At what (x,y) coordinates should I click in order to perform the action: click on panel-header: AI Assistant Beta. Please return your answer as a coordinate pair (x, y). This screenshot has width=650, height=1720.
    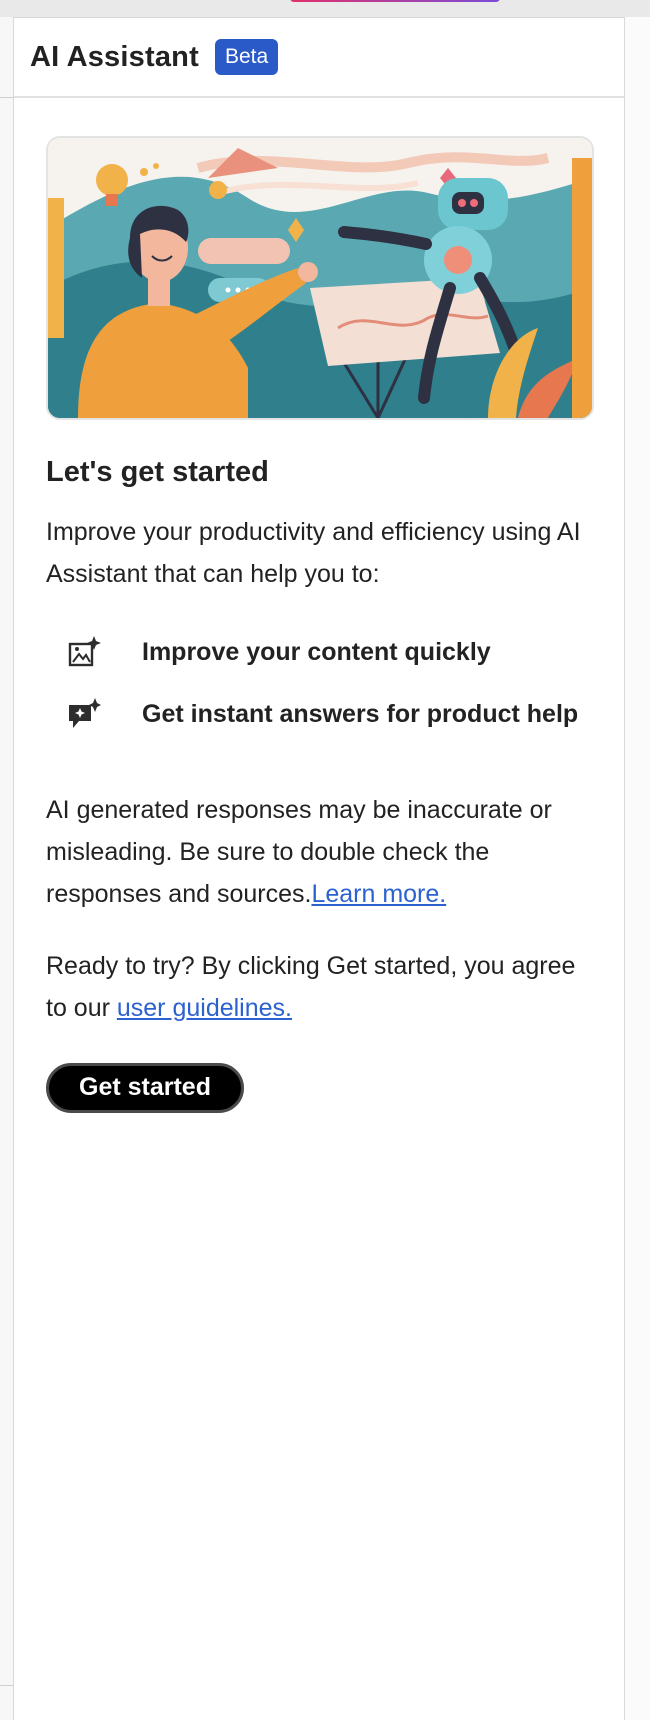
    Looking at the image, I should click on (319, 58).